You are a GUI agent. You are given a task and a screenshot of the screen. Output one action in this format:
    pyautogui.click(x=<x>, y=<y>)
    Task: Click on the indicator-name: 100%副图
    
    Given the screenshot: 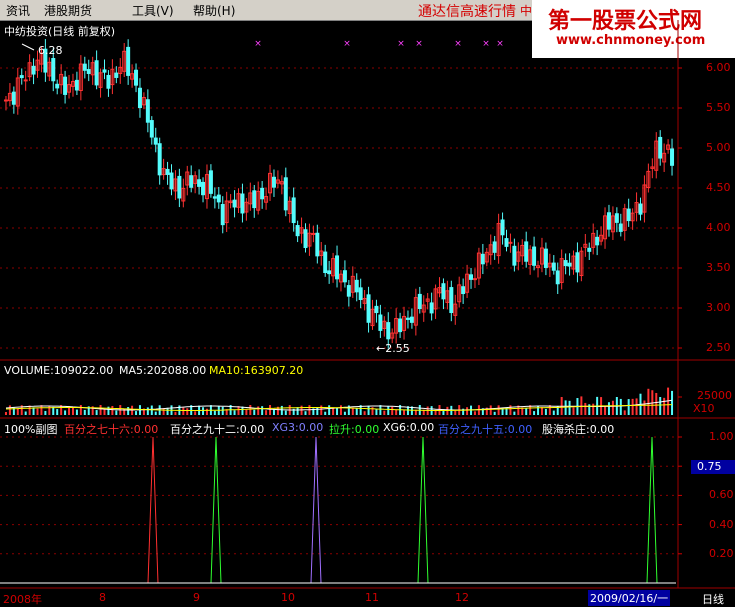 What is the action you would take?
    pyautogui.click(x=31, y=429)
    